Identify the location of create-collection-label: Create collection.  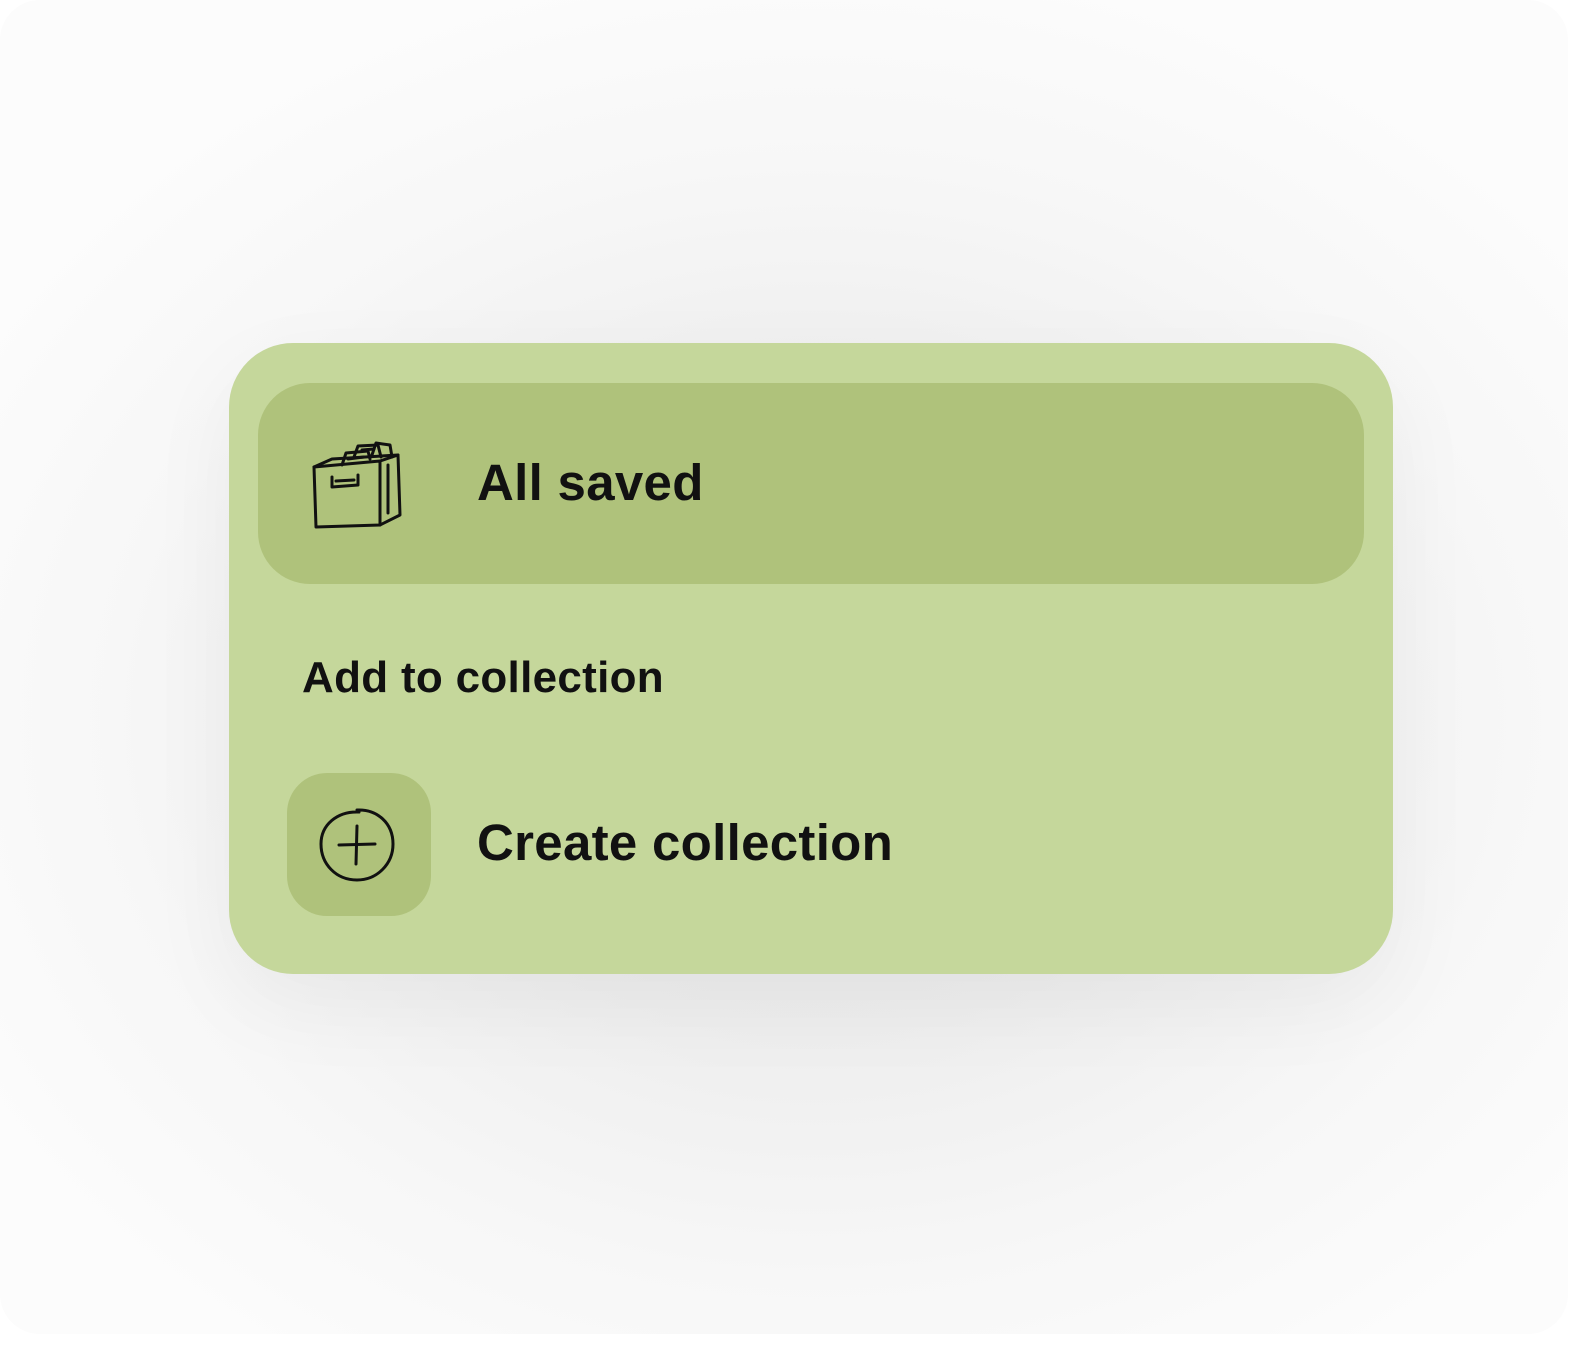
(685, 842).